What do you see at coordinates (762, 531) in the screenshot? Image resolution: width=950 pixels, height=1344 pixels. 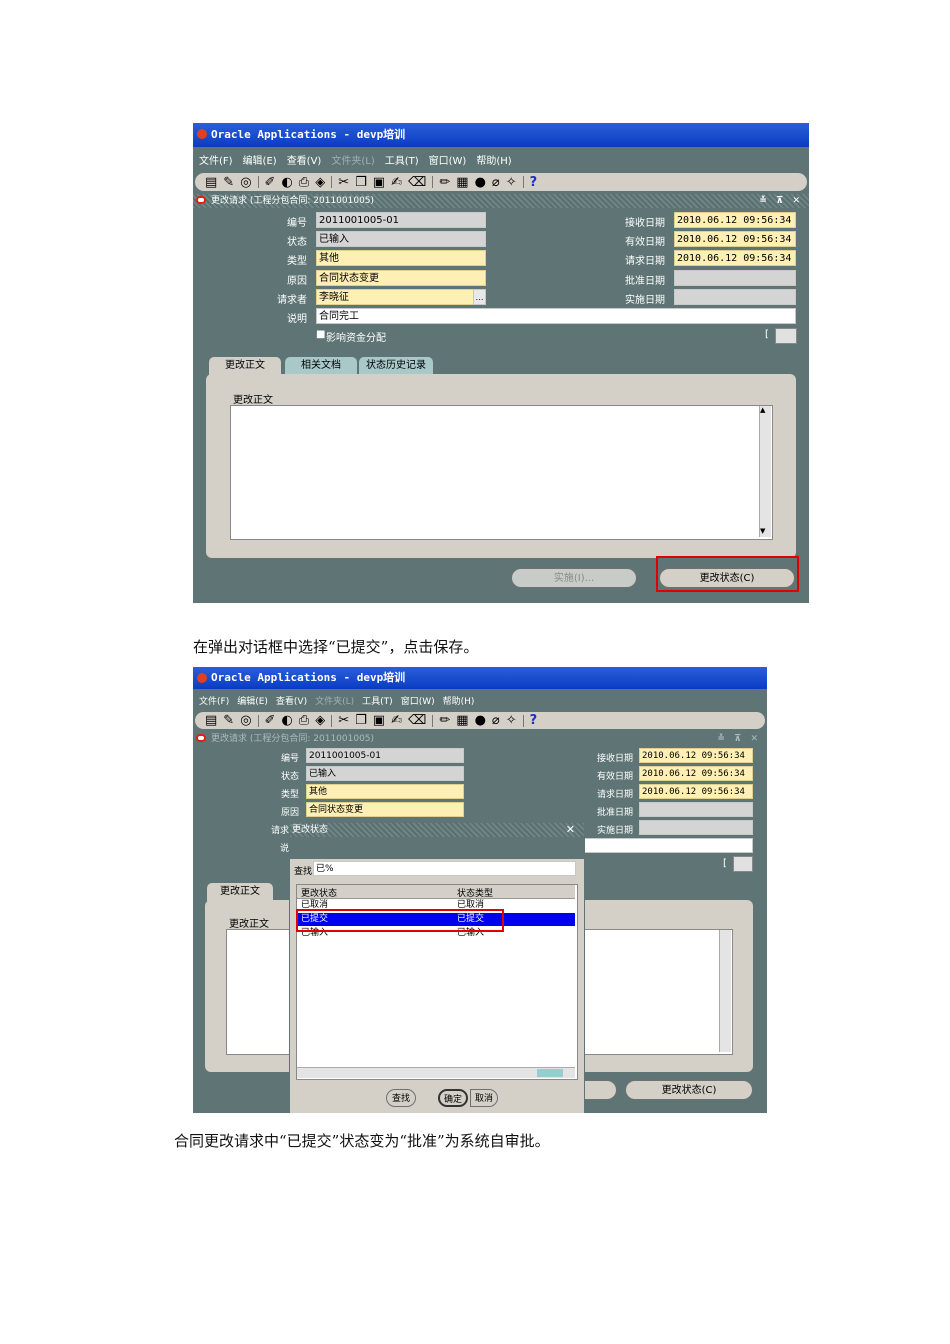 I see `scroll-down-arrow-icon: ▼` at bounding box center [762, 531].